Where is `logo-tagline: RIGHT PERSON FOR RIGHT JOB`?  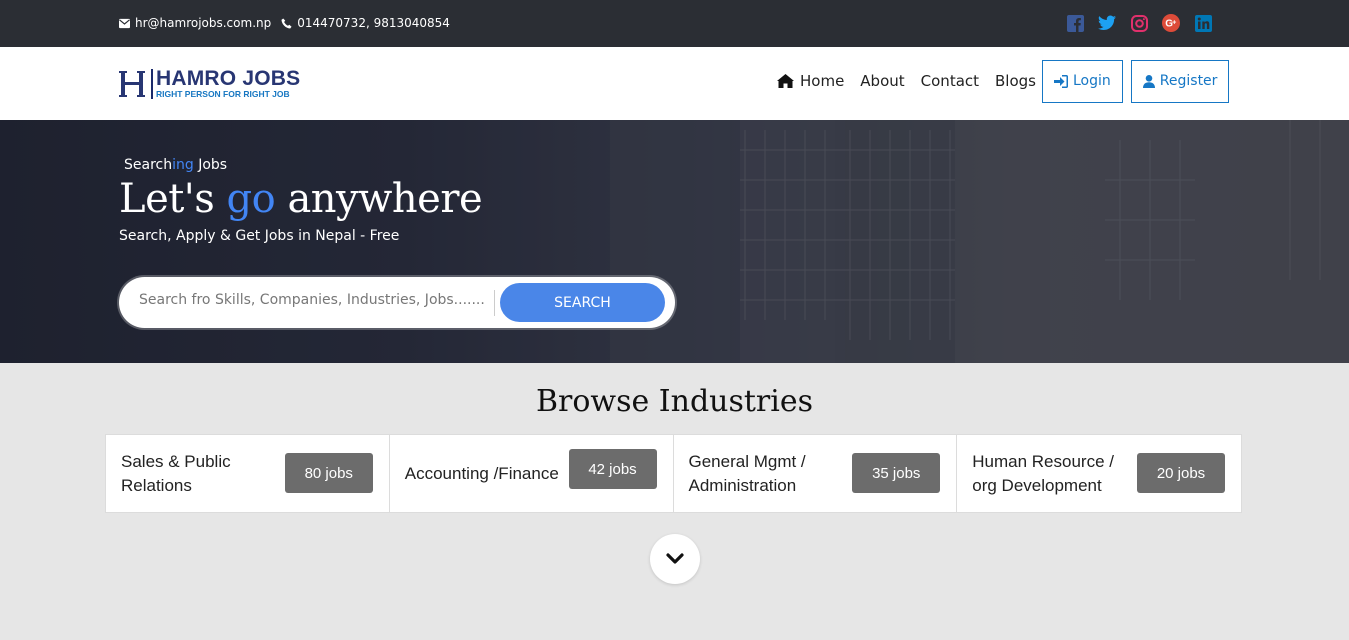
logo-tagline: RIGHT PERSON FOR RIGHT JOB is located at coordinates (223, 94).